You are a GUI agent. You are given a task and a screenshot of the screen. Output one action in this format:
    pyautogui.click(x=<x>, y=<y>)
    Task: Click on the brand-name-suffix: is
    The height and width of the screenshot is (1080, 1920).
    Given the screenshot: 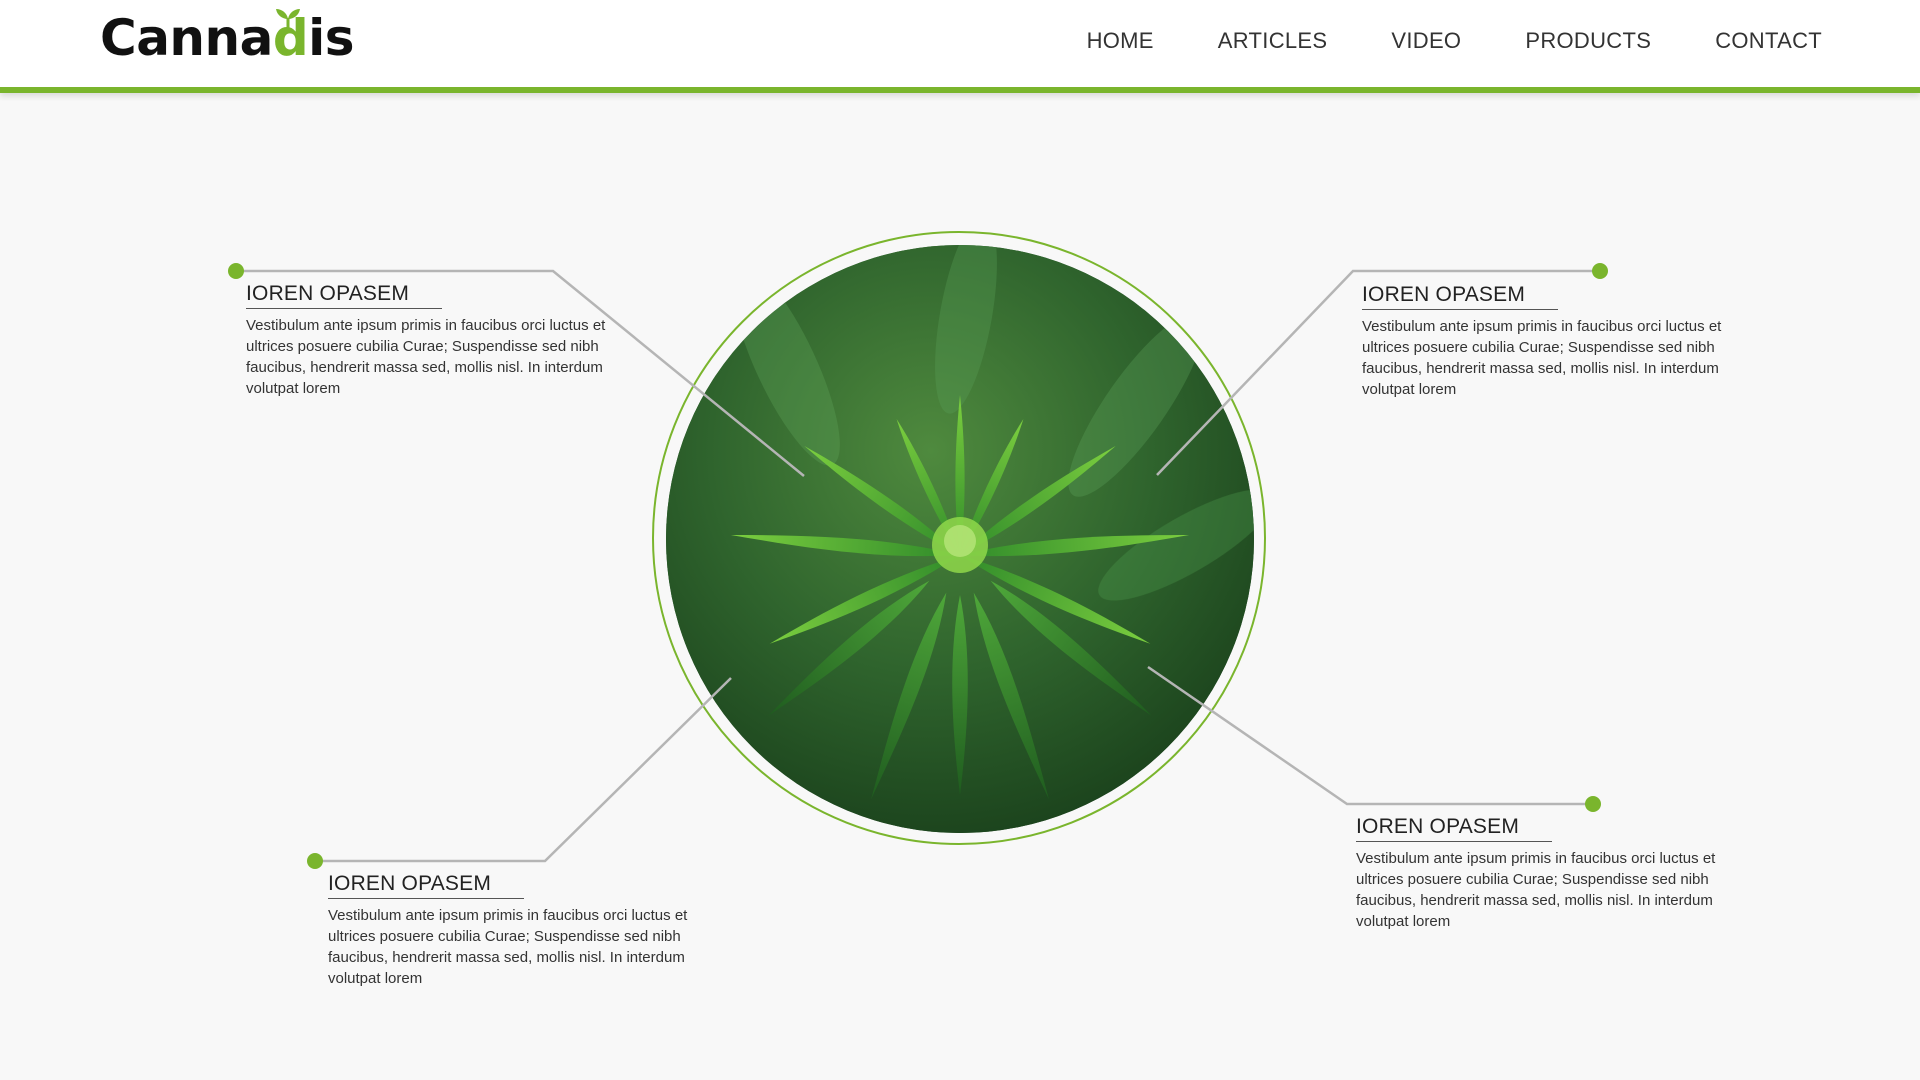 What is the action you would take?
    pyautogui.click(x=331, y=38)
    